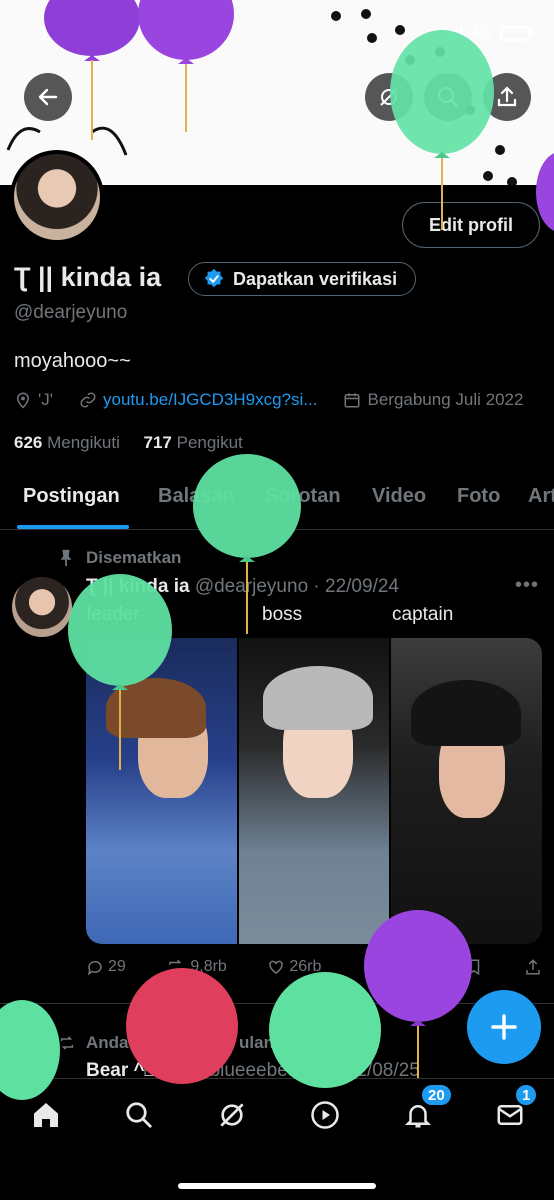  Describe the element at coordinates (445, 399) in the screenshot. I see `profile-joined: Bergabung Juli 2022` at that location.